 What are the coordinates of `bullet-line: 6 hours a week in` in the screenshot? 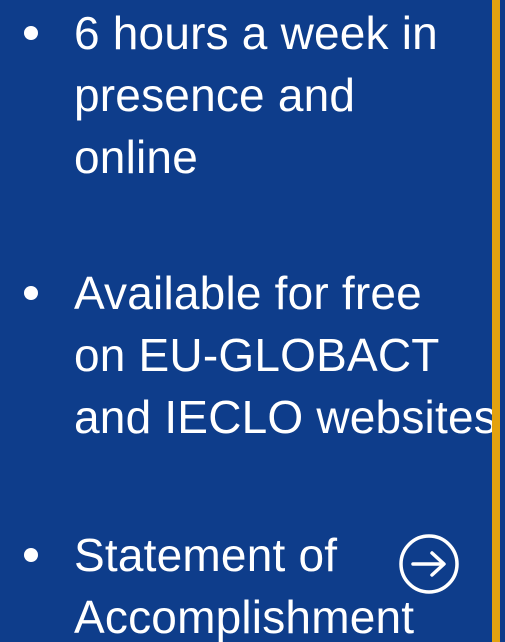 It's located at (256, 33).